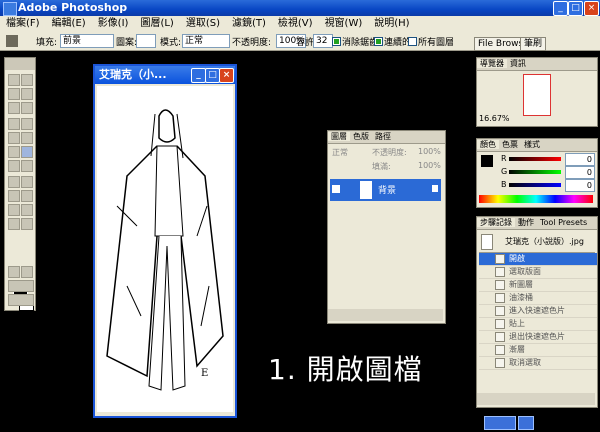 This screenshot has height=432, width=600. Describe the element at coordinates (156, 24) in the screenshot. I see `menu-layer: 圖層(L)` at that location.